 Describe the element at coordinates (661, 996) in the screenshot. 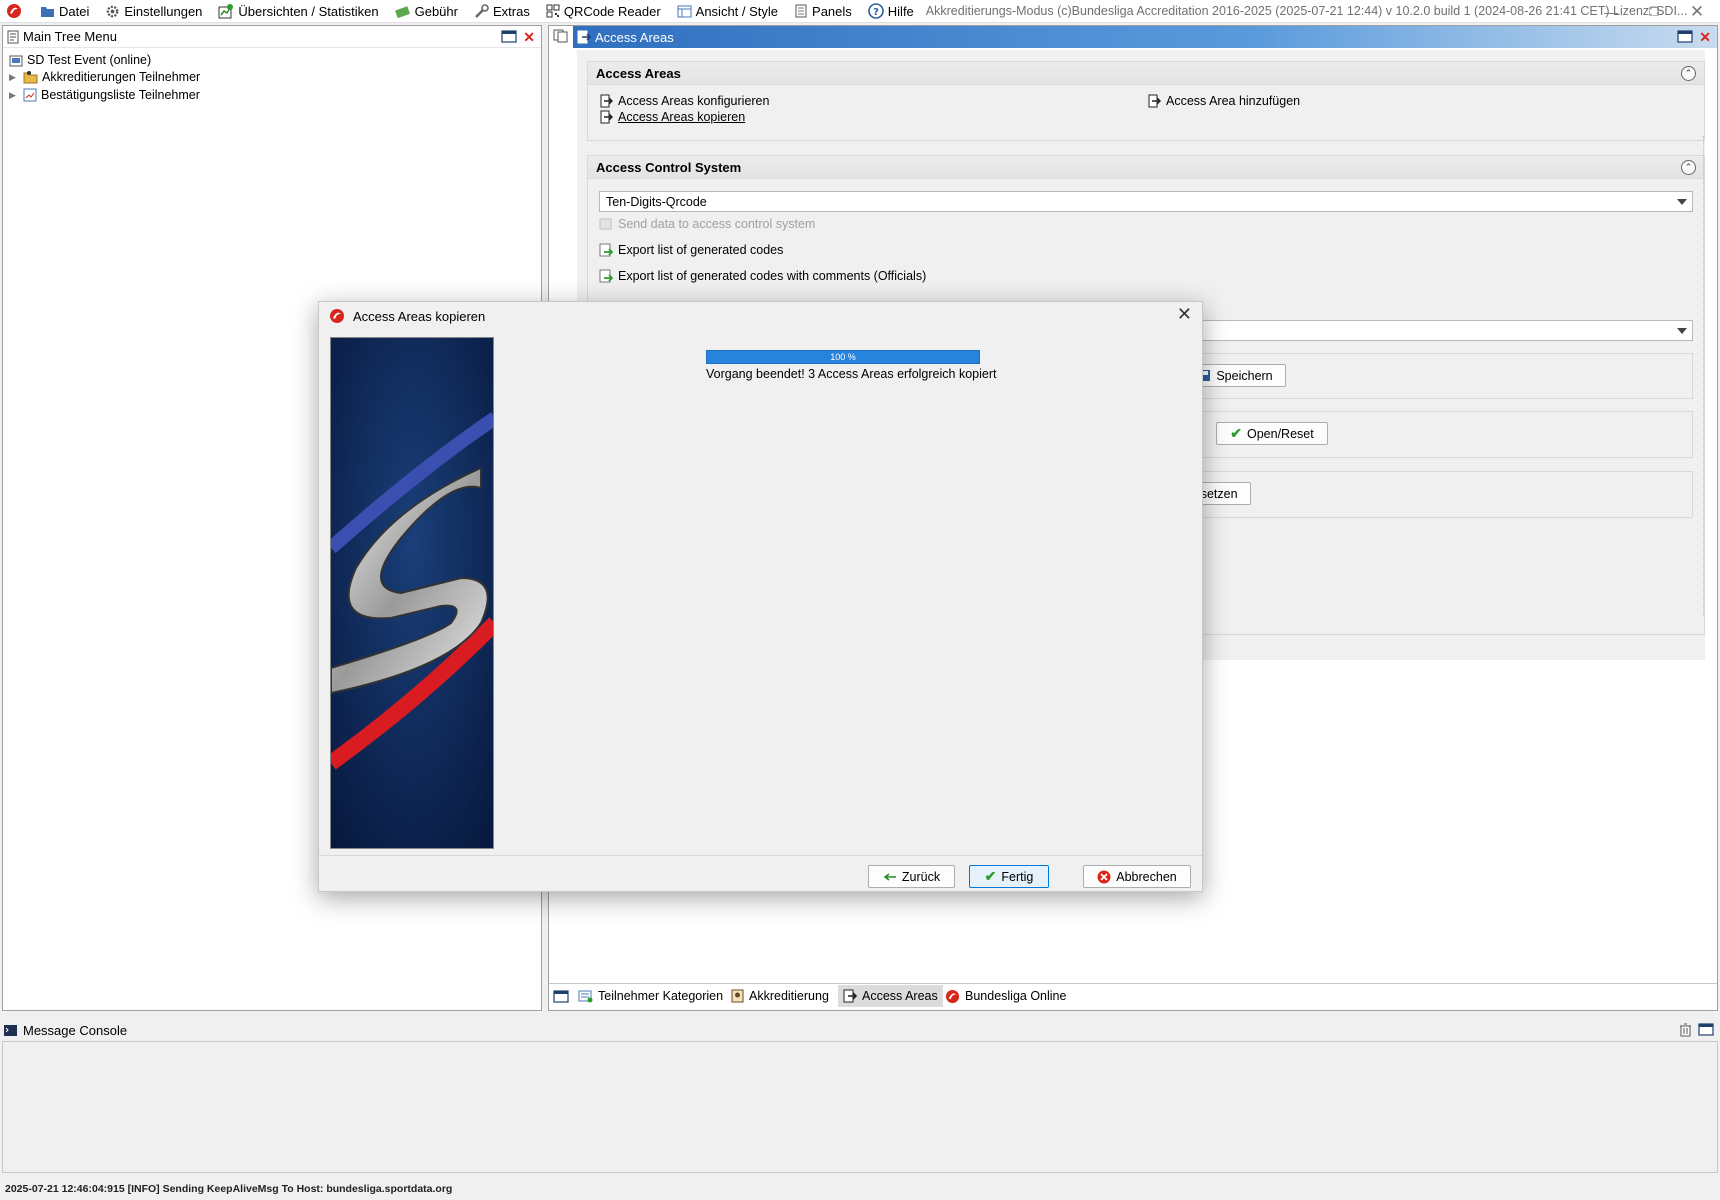

I see `tab-label: Teilnehmer Kategorien` at that location.